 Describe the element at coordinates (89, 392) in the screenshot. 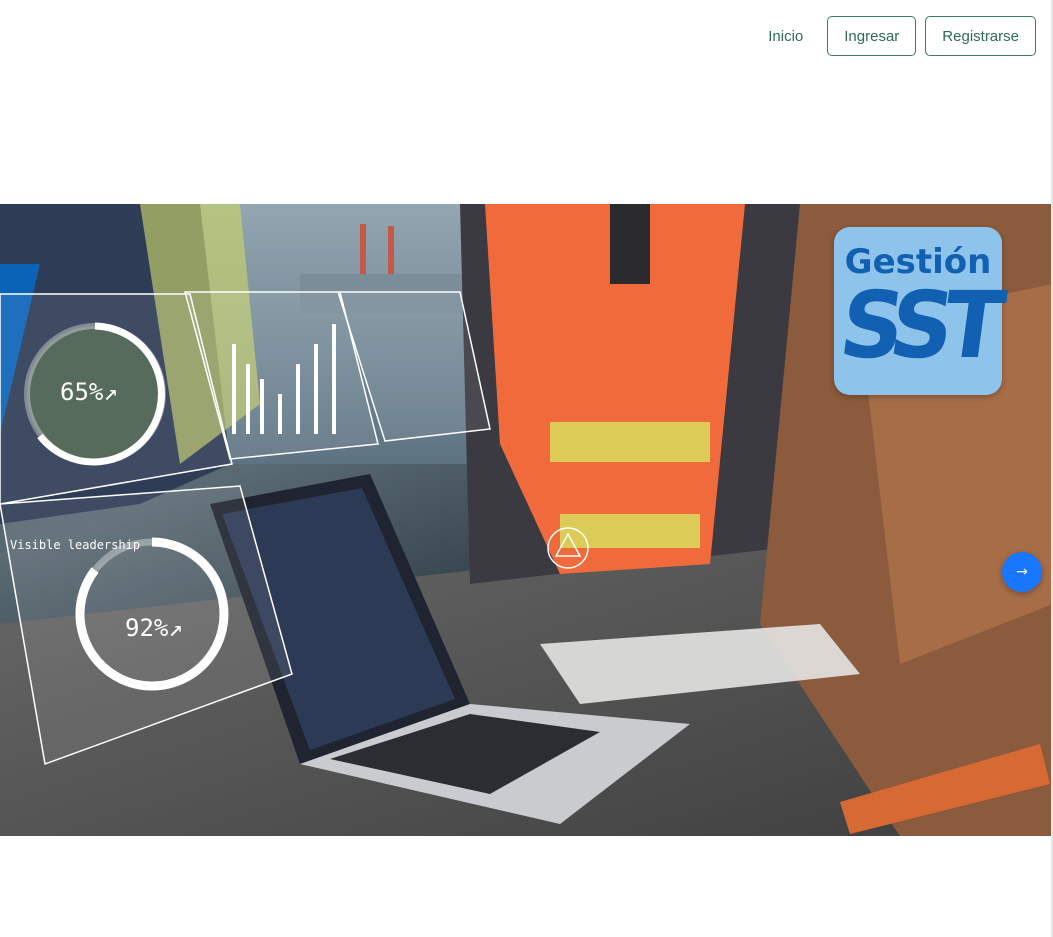

I see `svg-text: 65%↗` at that location.